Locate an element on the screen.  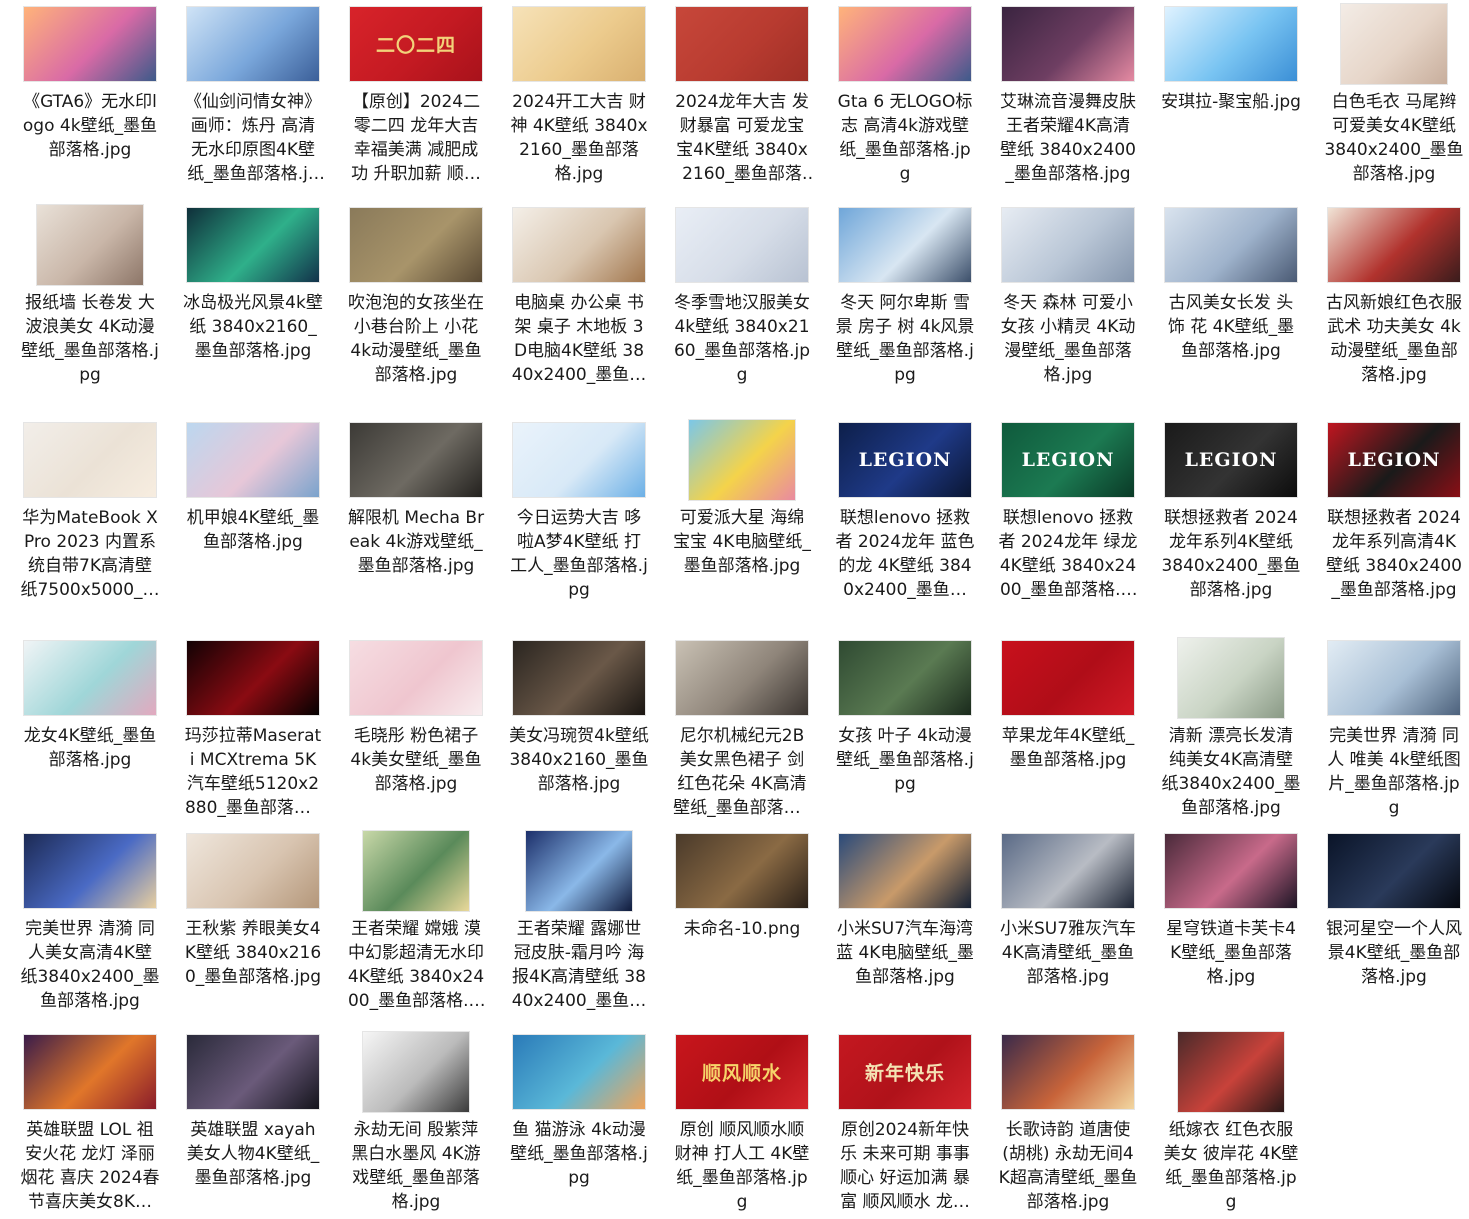
file-thumbnail-frame: 新年快乐 is located at coordinates (905, 1072).